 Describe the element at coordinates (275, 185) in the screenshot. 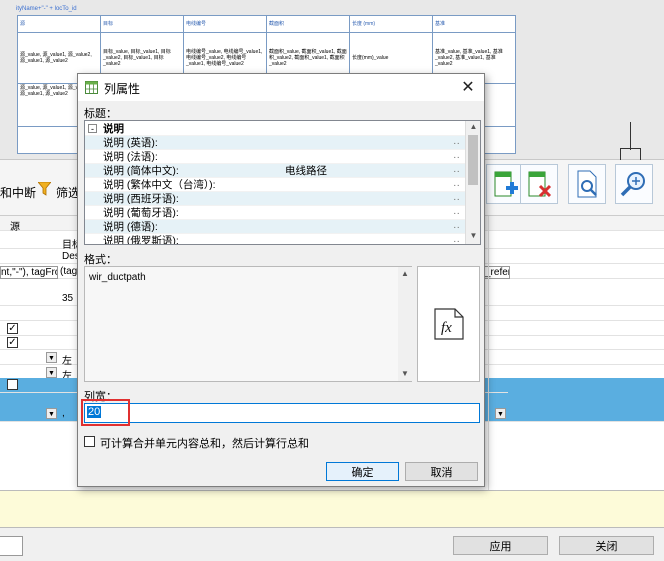

I see `tree-item: 说明 (繁体中文（台湾）): ··` at that location.